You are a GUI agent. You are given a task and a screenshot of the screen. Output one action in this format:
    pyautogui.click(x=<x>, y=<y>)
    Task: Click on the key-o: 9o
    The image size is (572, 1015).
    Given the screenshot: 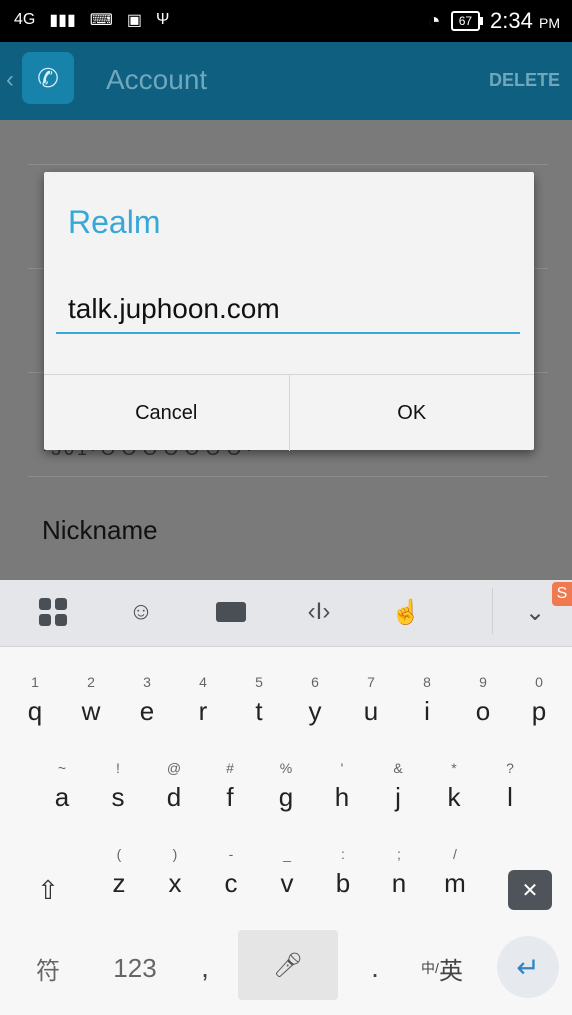 What is the action you would take?
    pyautogui.click(x=483, y=708)
    